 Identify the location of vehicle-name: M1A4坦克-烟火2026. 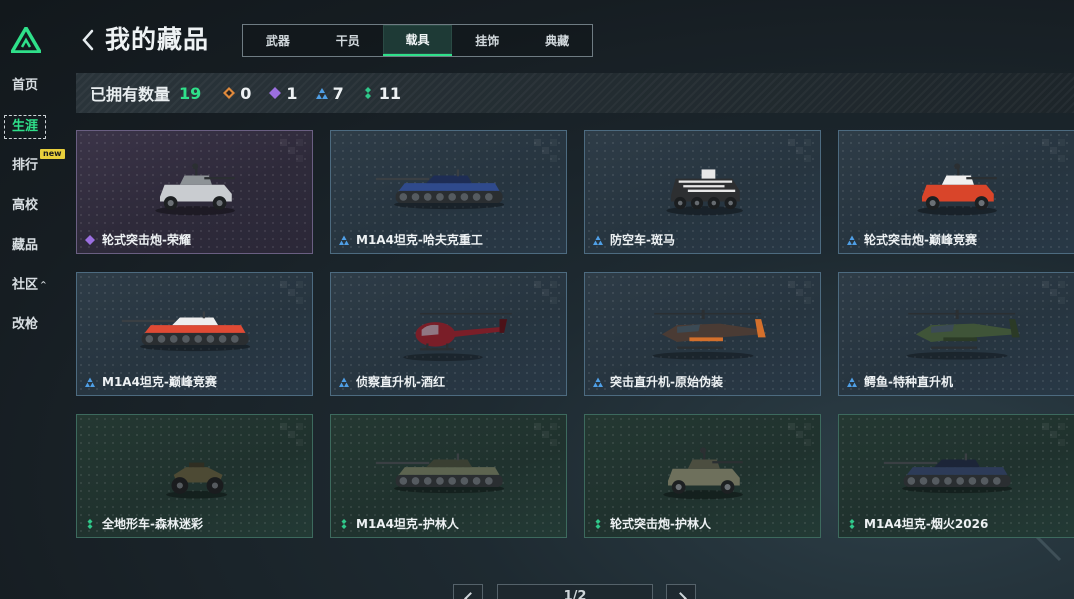
(926, 524).